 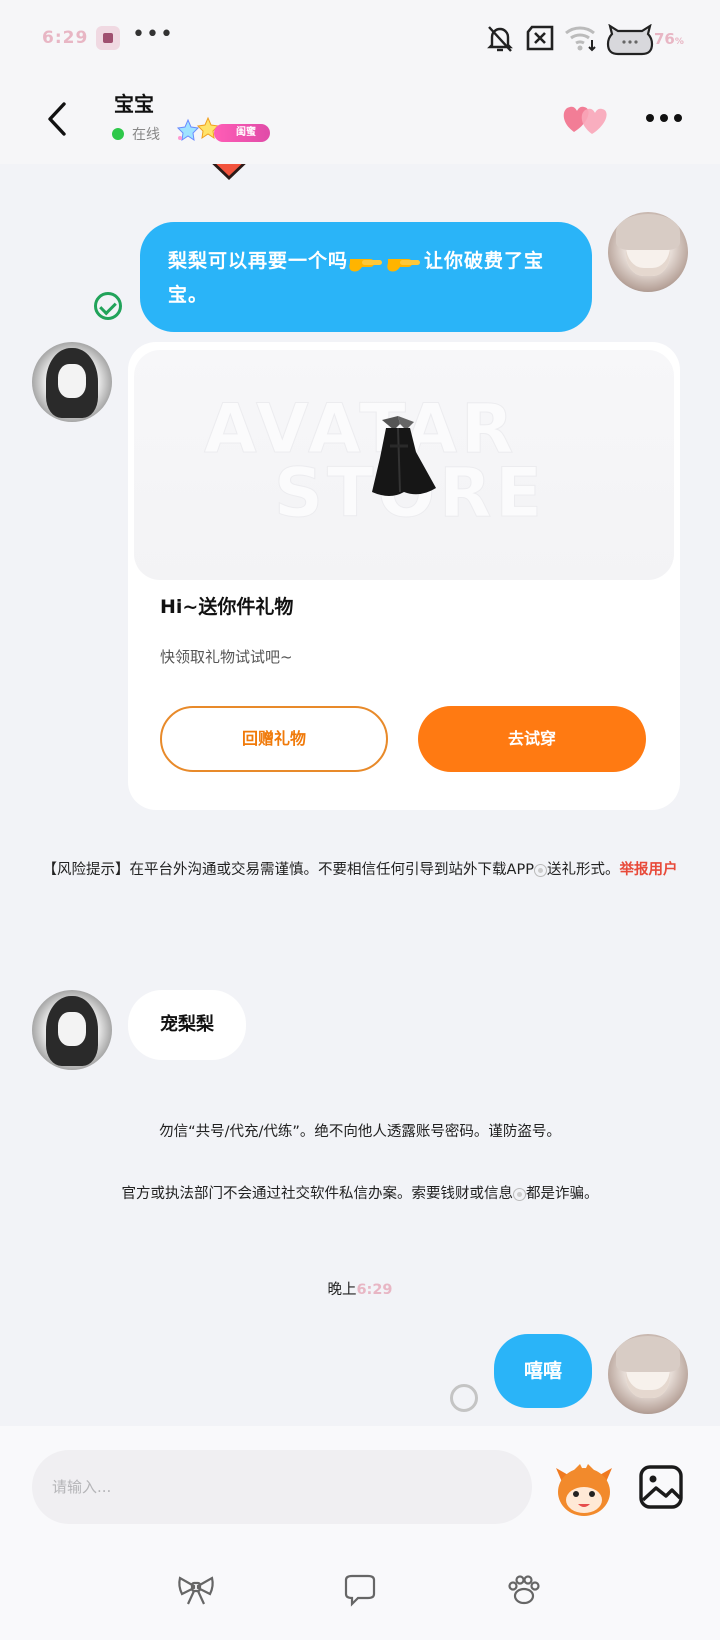 I want to click on relationship-badge: 闺蜜, so click(x=222, y=131).